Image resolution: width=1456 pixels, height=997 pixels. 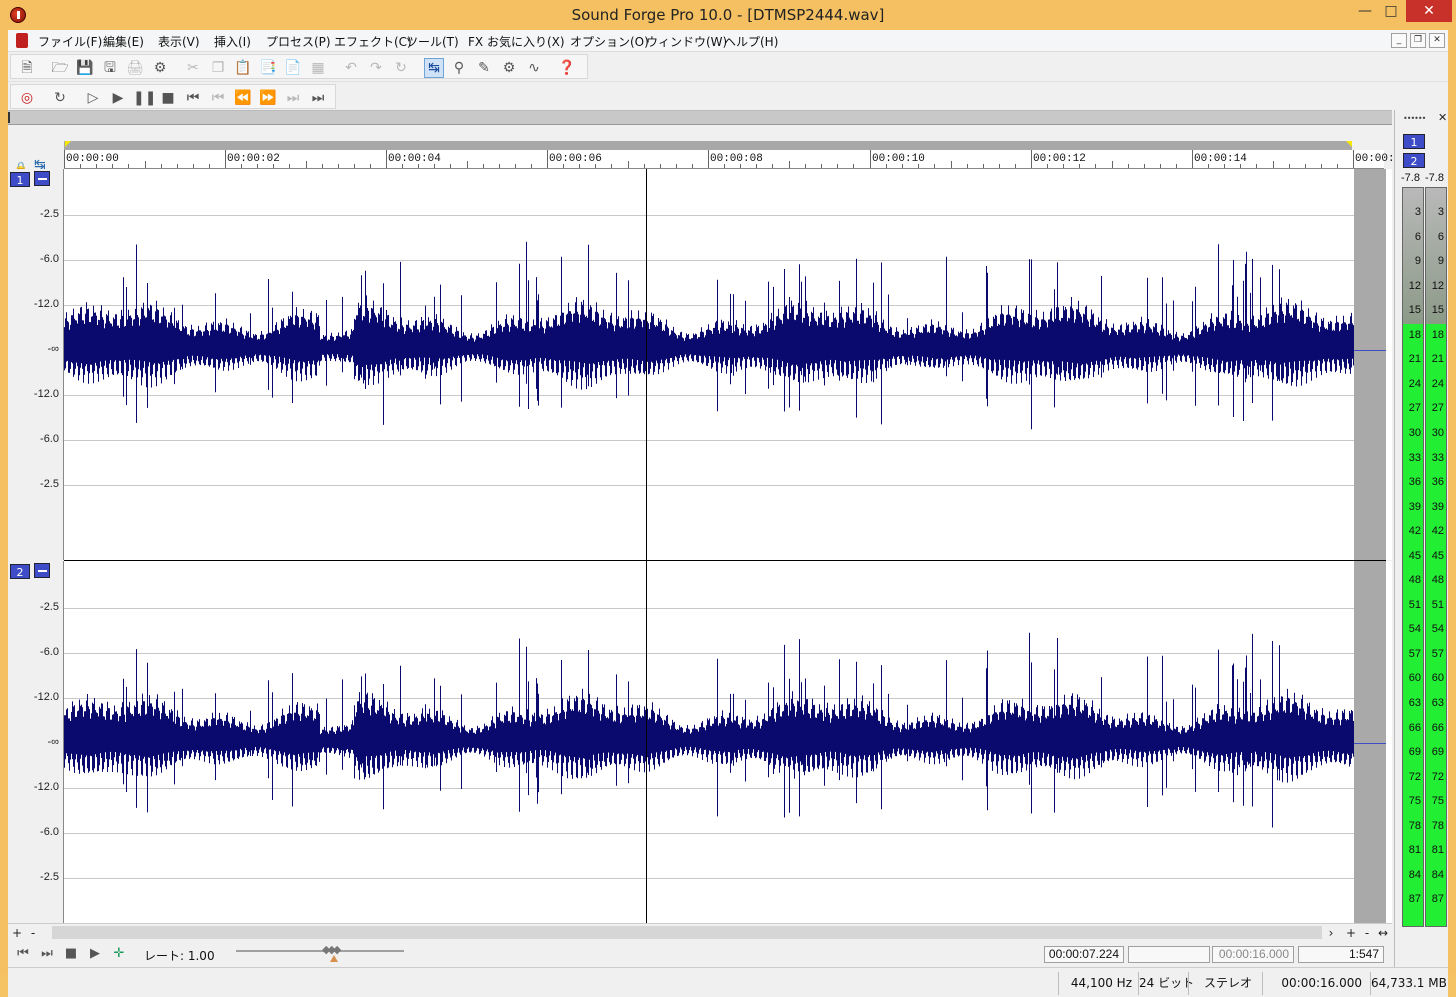 What do you see at coordinates (1442, 117) in the screenshot?
I see `meter-close-icon: ✕` at bounding box center [1442, 117].